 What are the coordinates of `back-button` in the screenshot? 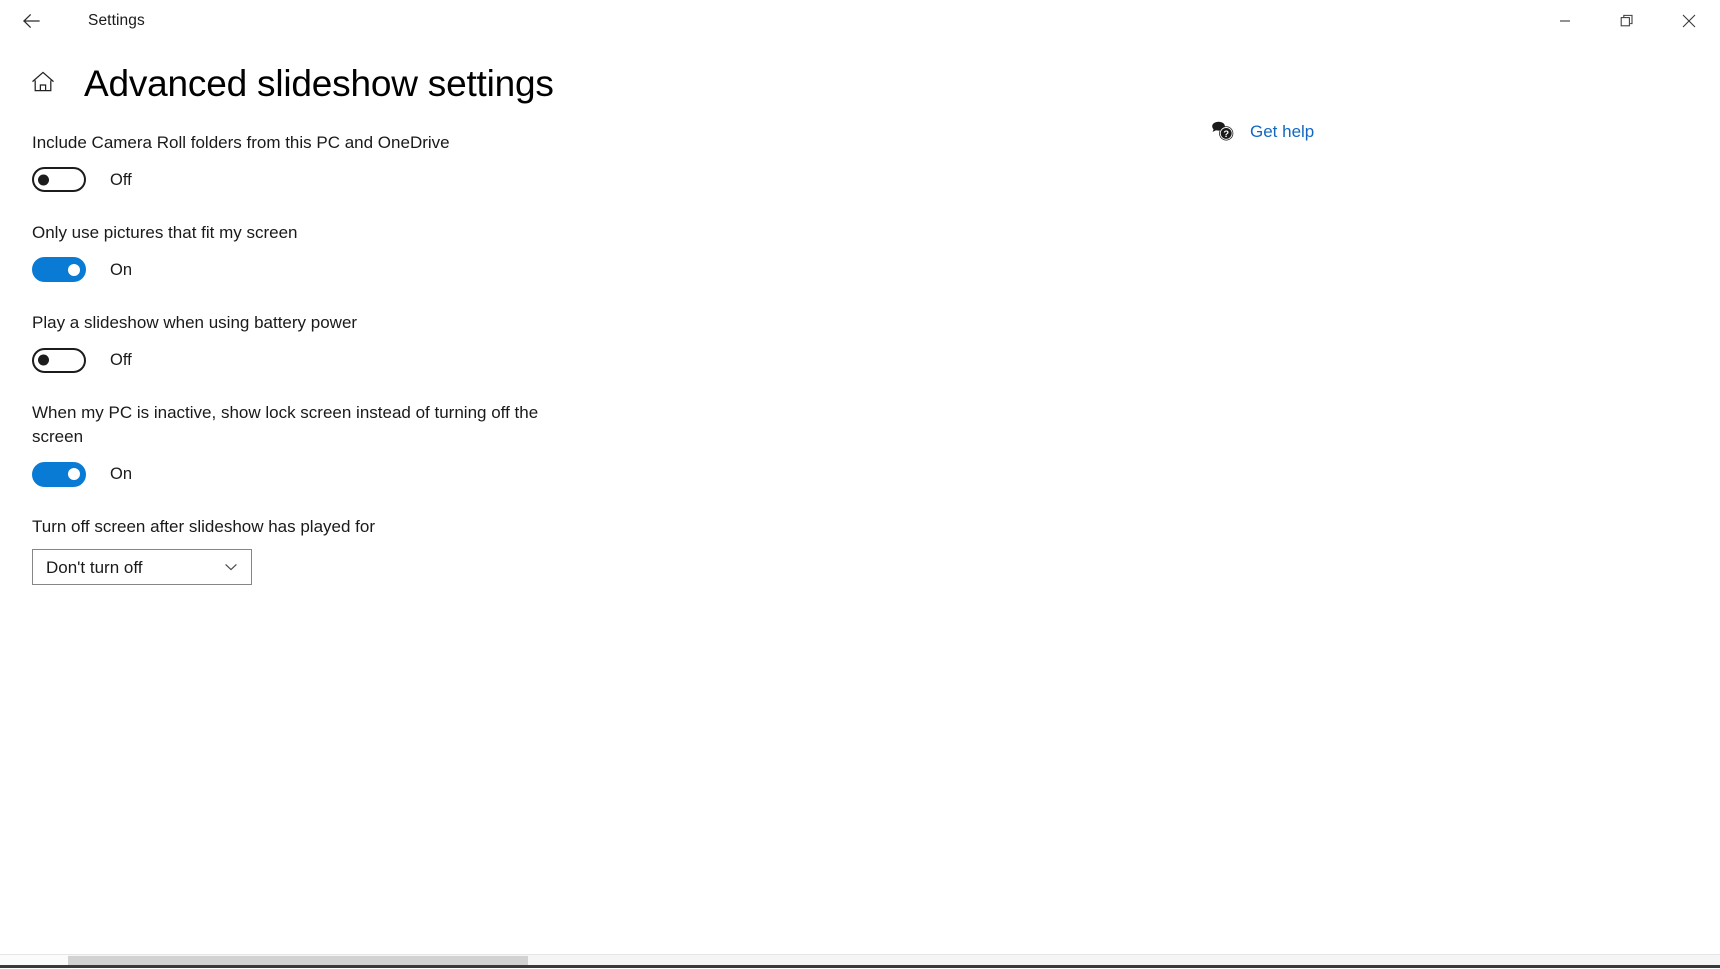 It's located at (31, 21).